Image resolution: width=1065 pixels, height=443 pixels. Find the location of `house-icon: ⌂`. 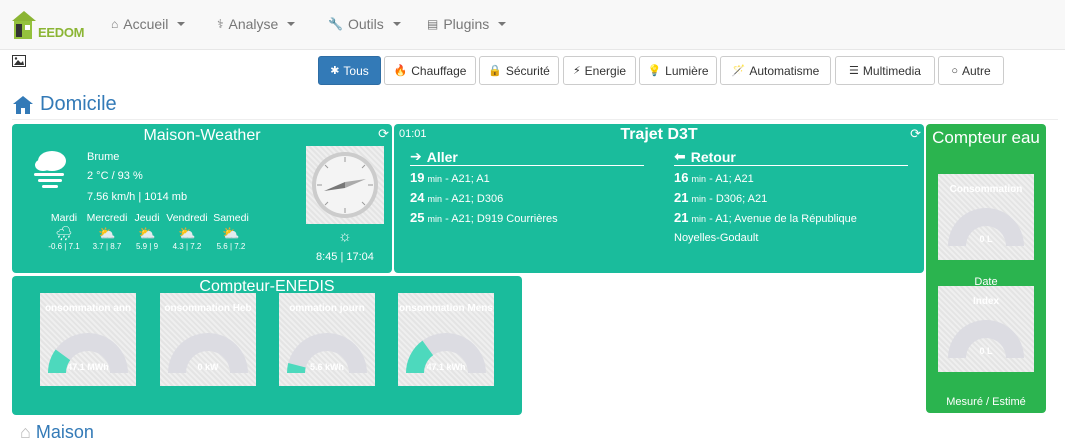

house-icon: ⌂ is located at coordinates (25, 432).